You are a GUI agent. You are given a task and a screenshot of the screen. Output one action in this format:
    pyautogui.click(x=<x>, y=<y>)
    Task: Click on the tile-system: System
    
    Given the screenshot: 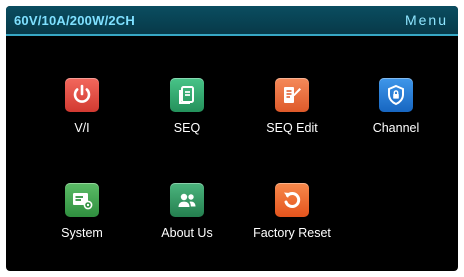 What is the action you would take?
    pyautogui.click(x=82, y=218)
    